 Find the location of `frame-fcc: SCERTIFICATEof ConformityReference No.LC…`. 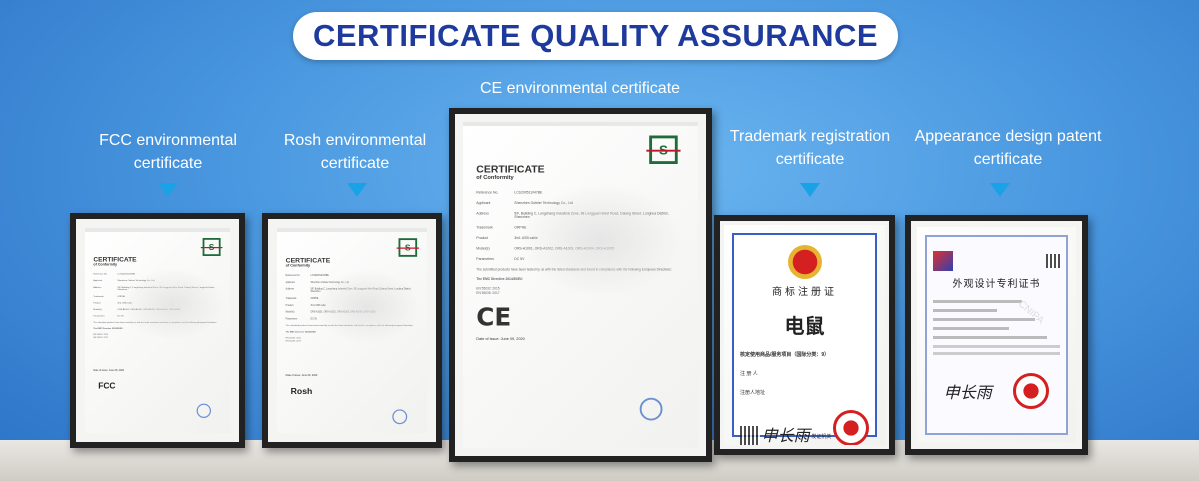

frame-fcc: SCERTIFICATEof ConformityReference No.LC… is located at coordinates (157, 330).